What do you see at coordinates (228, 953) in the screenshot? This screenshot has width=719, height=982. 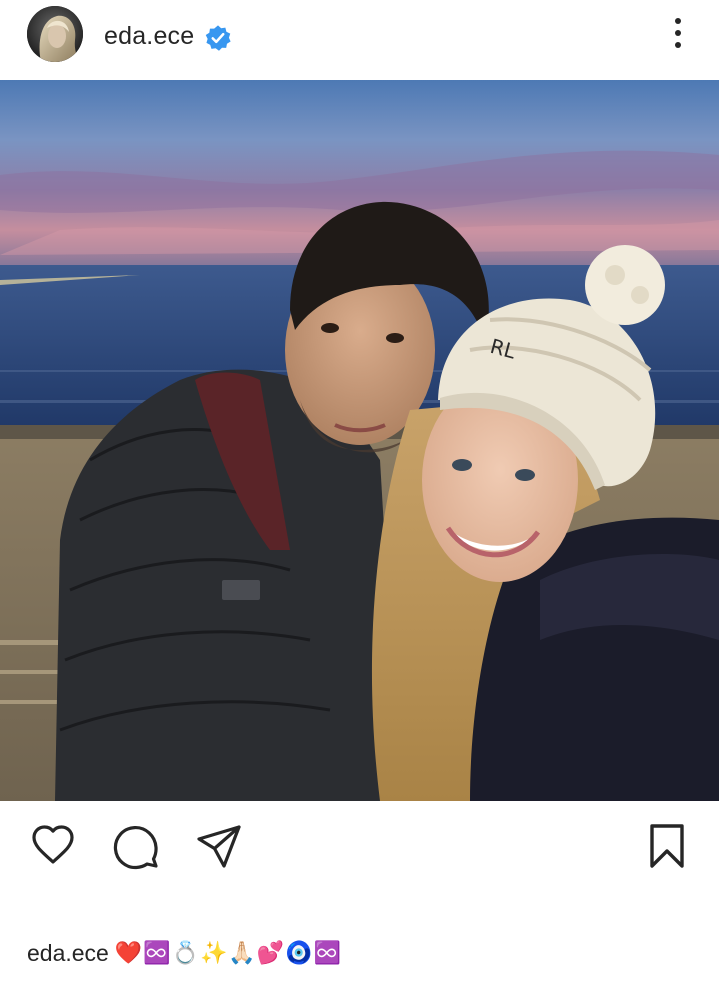 I see `caption-text: ❤️♾️💍✨🙏🏻💕🧿♾️` at bounding box center [228, 953].